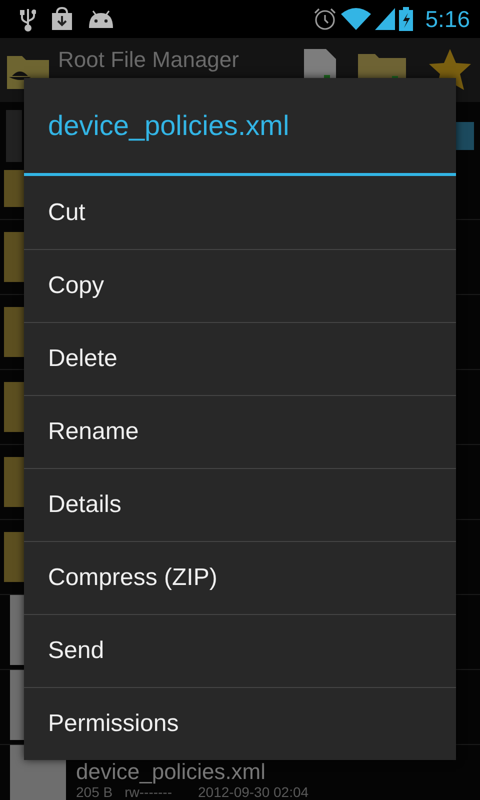 This screenshot has height=800, width=480. I want to click on menu-item: Rename, so click(240, 431).